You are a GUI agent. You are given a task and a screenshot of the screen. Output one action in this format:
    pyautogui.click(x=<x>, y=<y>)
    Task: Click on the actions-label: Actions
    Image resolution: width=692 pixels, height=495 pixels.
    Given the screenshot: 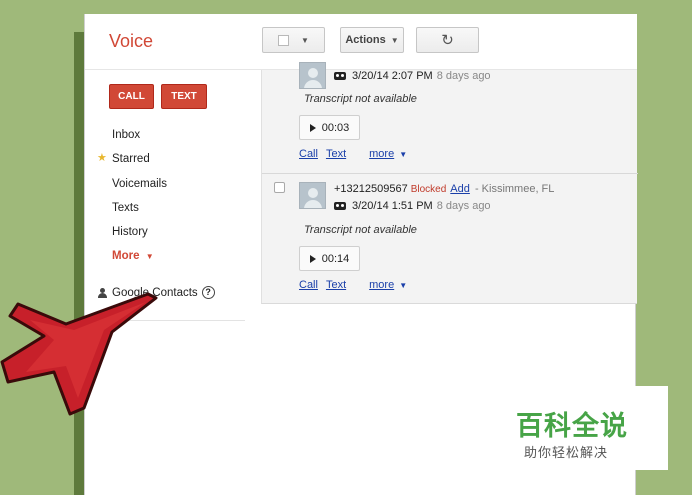 What is the action you would take?
    pyautogui.click(x=365, y=40)
    